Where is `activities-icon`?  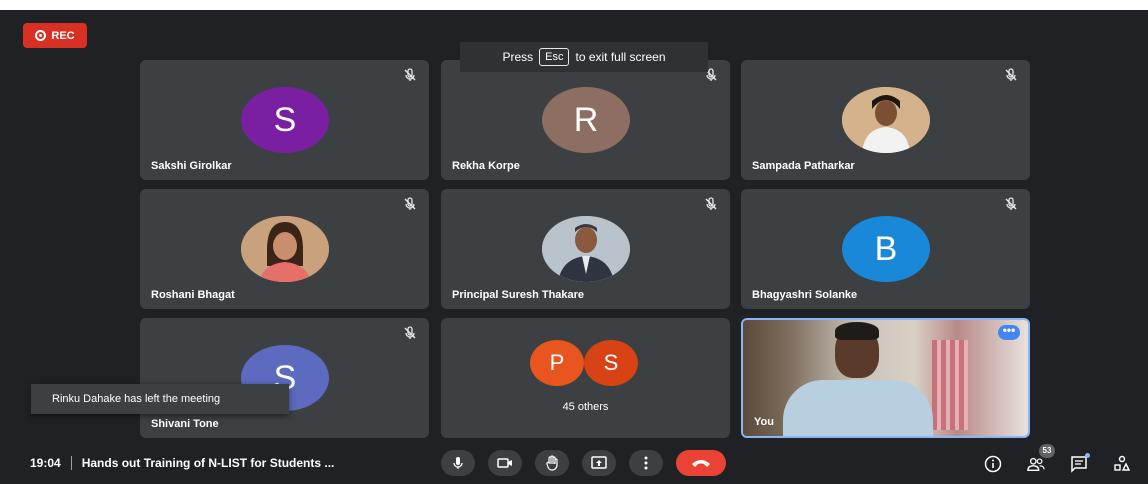 activities-icon is located at coordinates (1122, 463).